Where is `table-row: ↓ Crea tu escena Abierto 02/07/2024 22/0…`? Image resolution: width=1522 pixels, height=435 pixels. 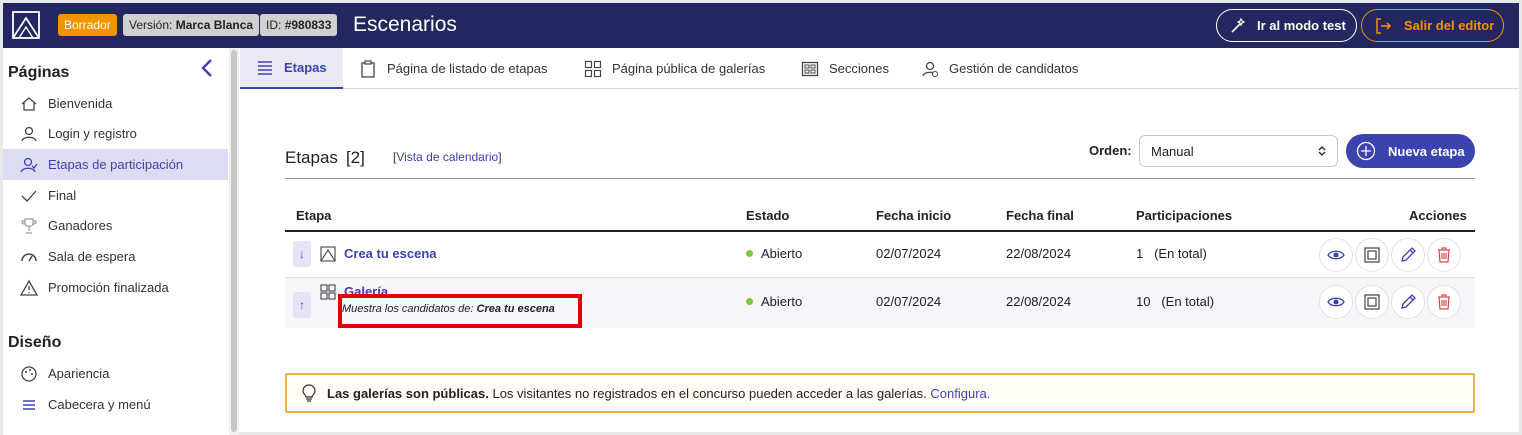
table-row: ↓ Crea tu escena Abierto 02/07/2024 22/0… is located at coordinates (880, 255).